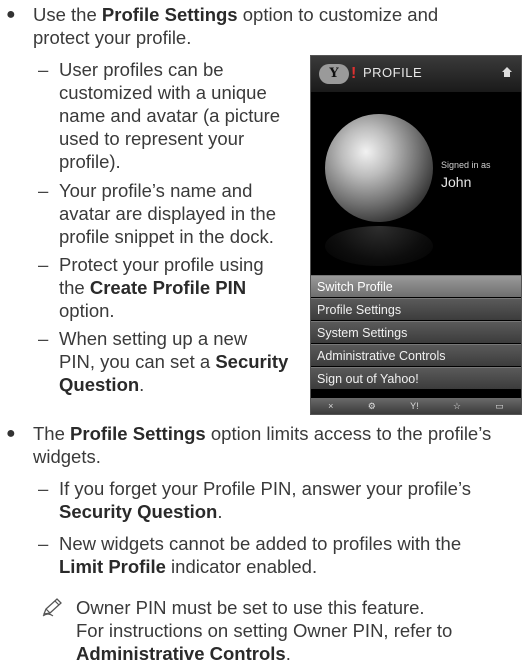  I want to click on screen-icon: ▭, so click(499, 406).